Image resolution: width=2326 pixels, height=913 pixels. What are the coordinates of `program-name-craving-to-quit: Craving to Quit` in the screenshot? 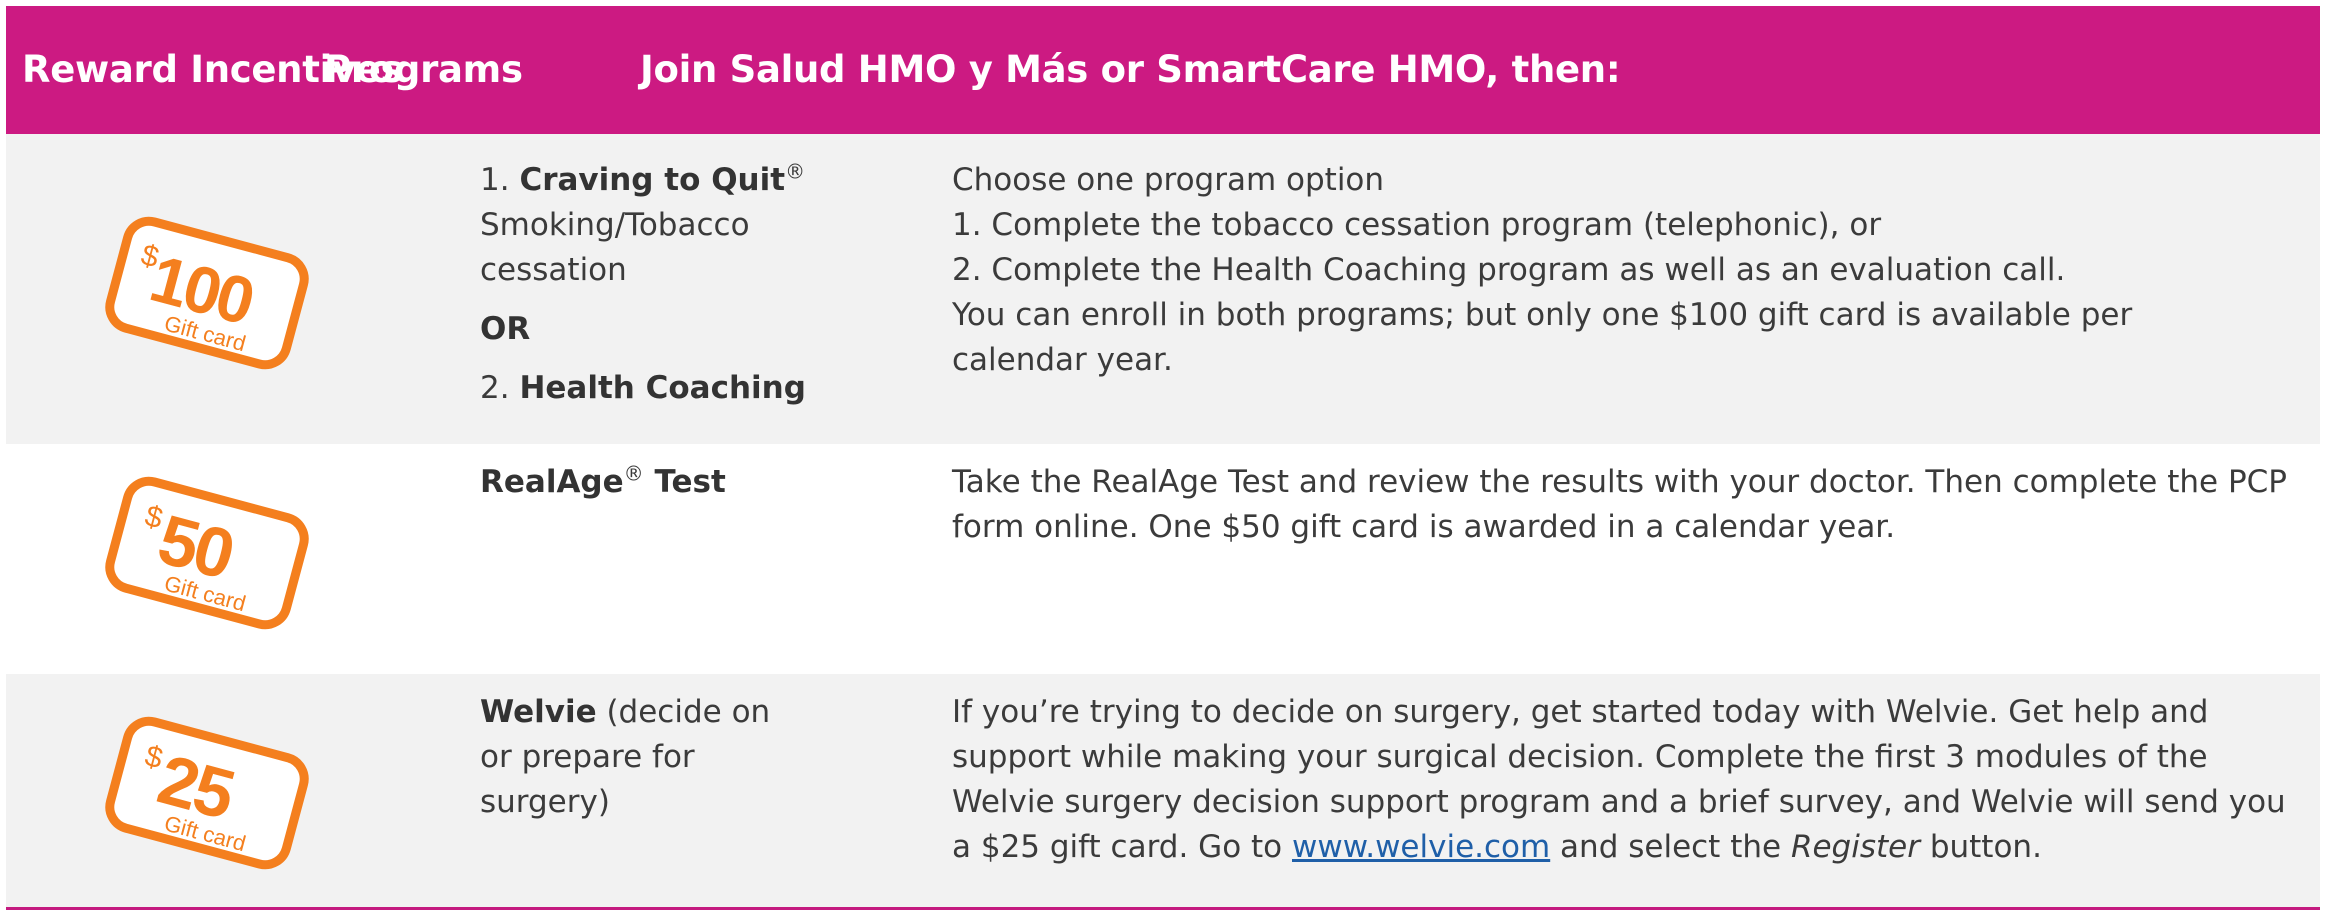 It's located at (652, 180).